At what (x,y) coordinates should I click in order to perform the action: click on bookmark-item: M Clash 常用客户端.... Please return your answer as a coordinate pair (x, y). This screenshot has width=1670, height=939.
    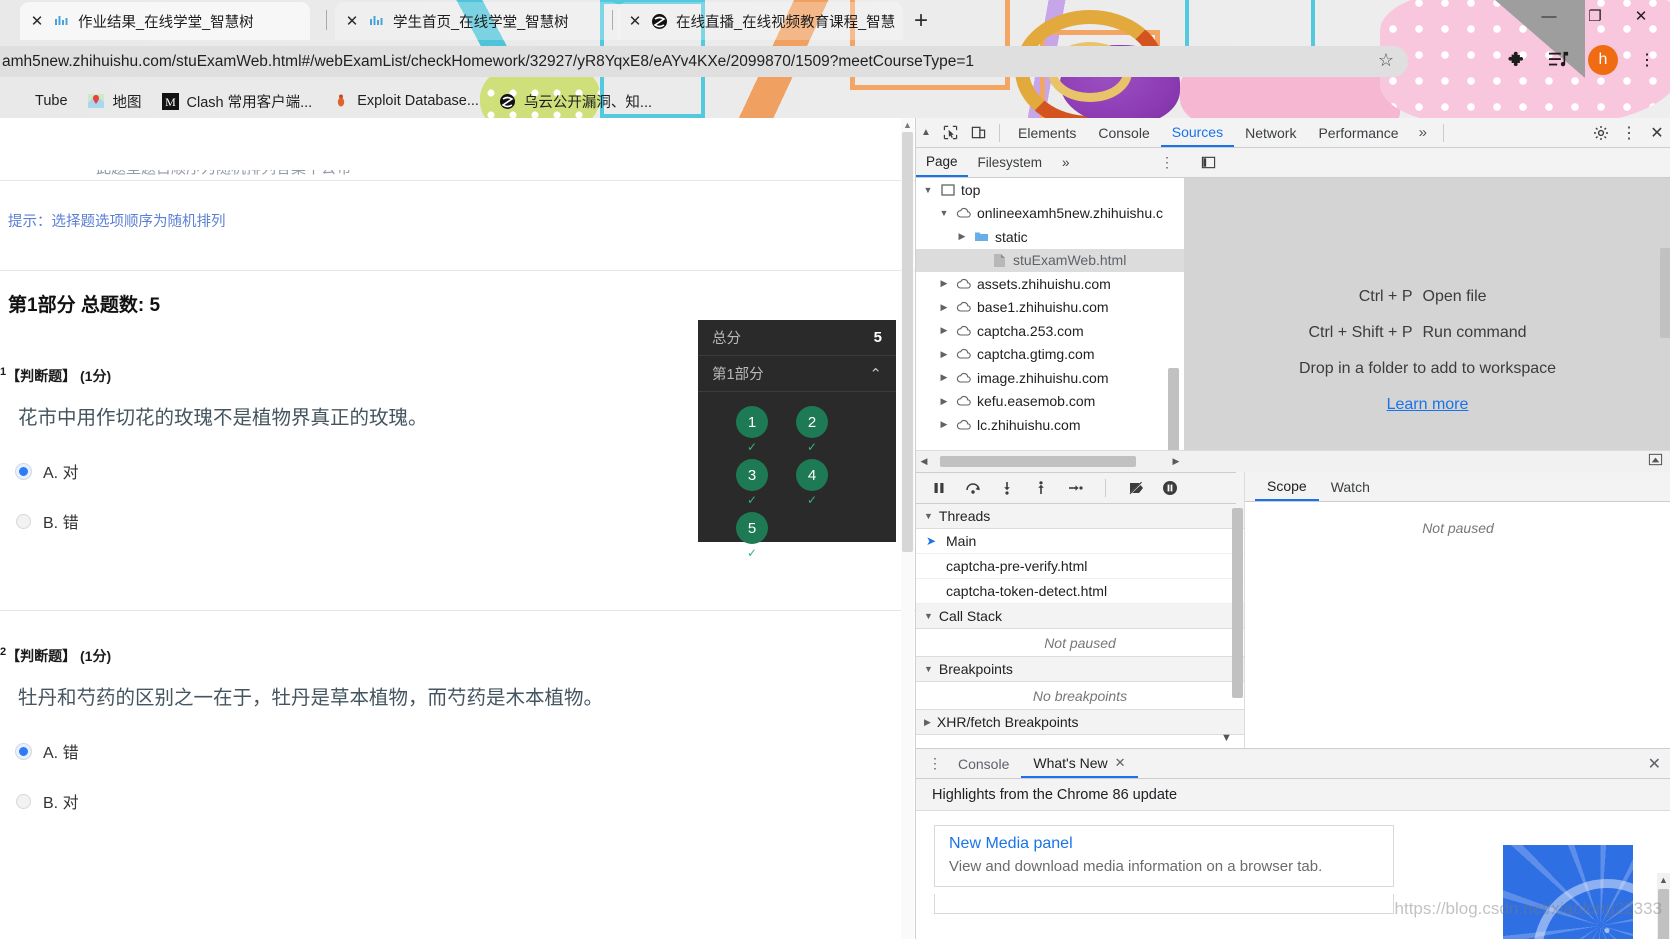
    Looking at the image, I should click on (237, 101).